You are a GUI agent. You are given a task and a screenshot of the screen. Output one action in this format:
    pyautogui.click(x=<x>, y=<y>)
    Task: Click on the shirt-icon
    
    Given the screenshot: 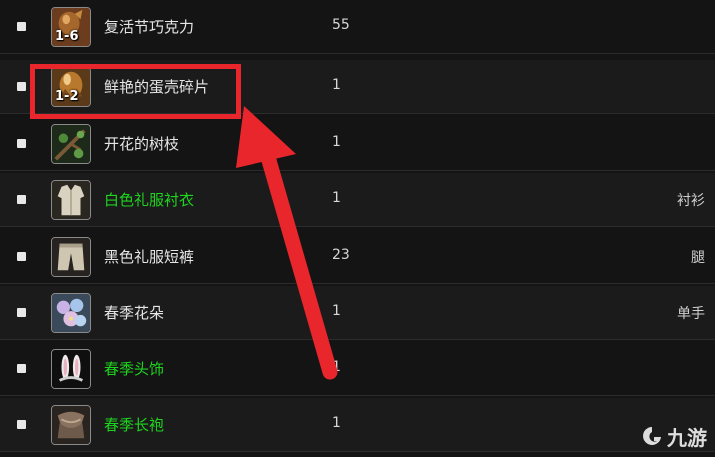 What is the action you would take?
    pyautogui.click(x=71, y=200)
    